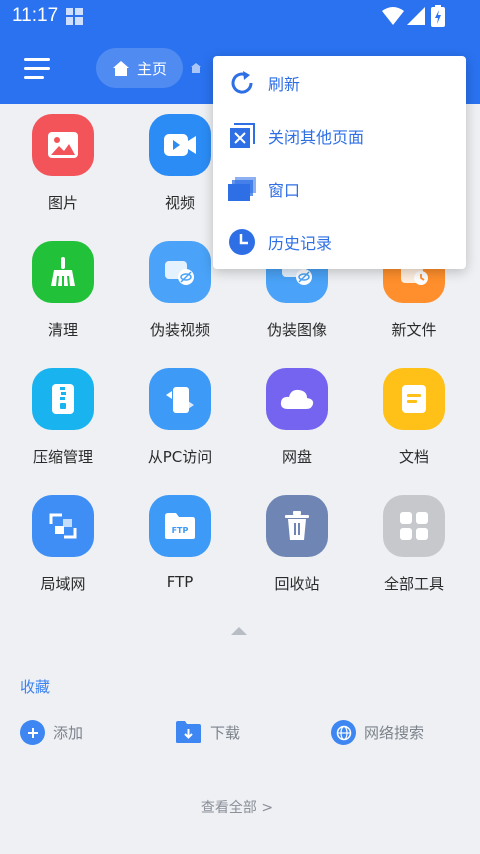  I want to click on tool-recycle-bin: 回收站, so click(294, 545).